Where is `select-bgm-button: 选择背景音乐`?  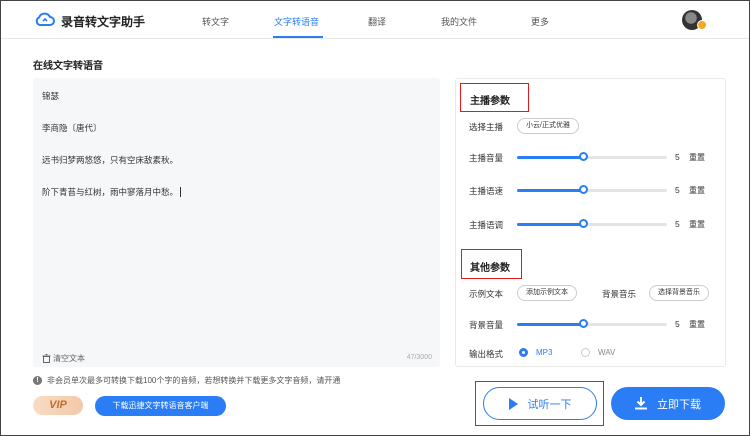
select-bgm-button: 选择背景音乐 is located at coordinates (679, 293).